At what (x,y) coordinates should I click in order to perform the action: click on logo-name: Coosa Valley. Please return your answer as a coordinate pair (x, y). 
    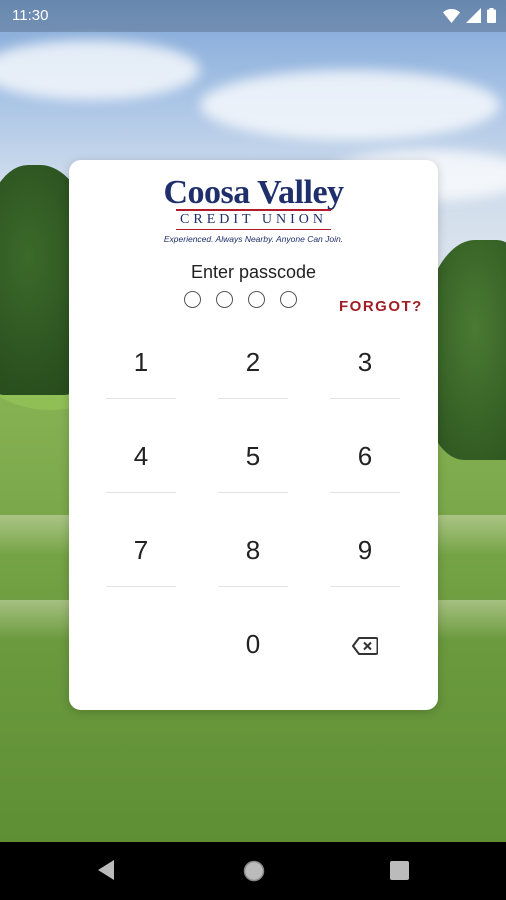
    Looking at the image, I should click on (253, 192).